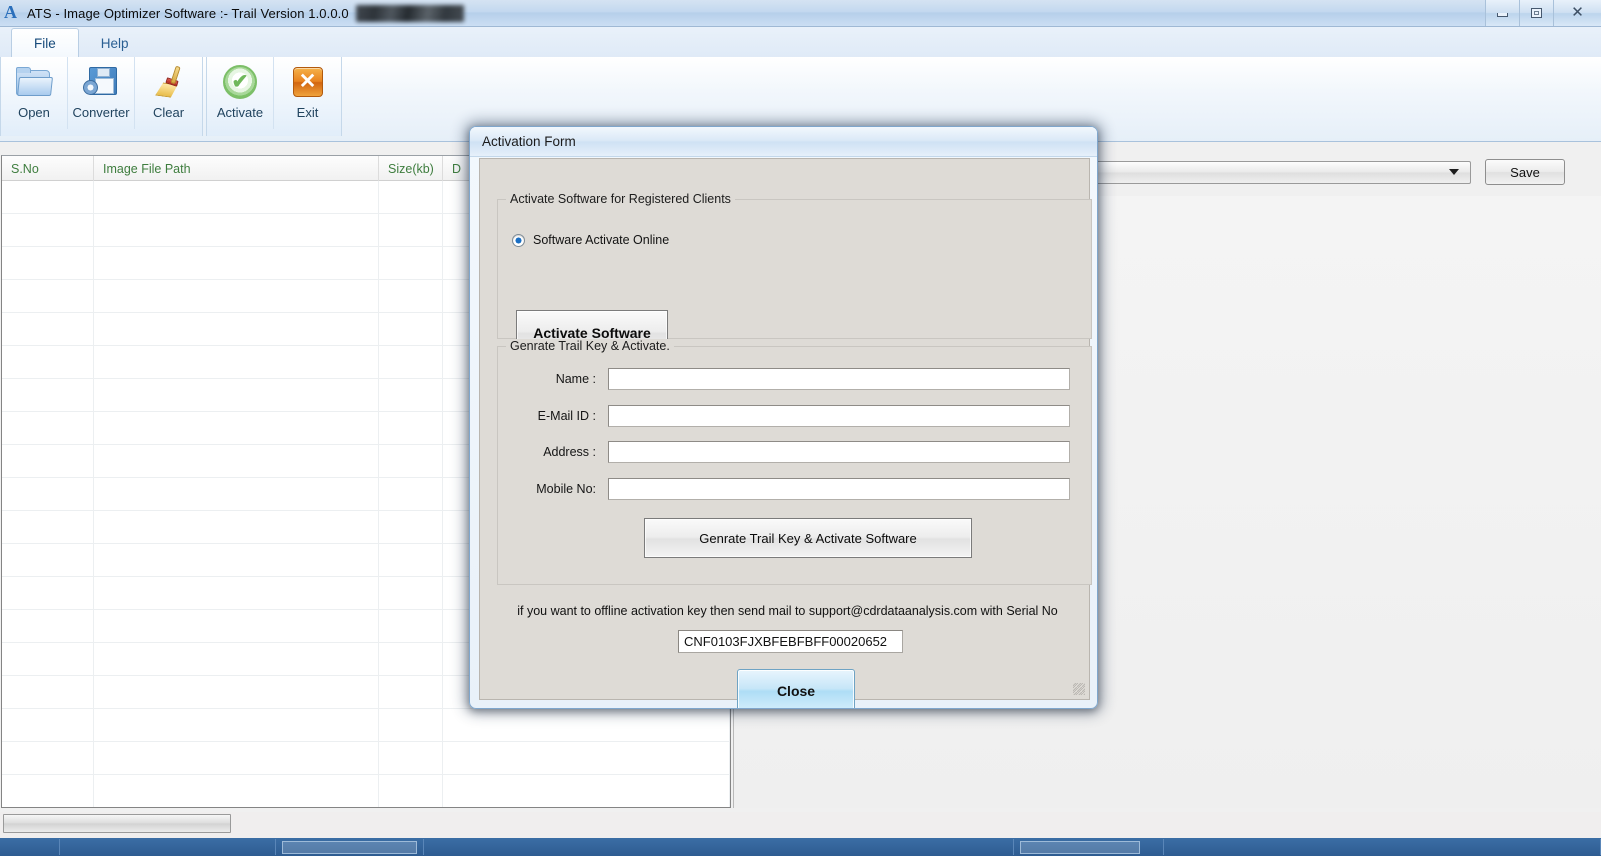 This screenshot has height=856, width=1601. What do you see at coordinates (115, 43) in the screenshot?
I see `tab-help: Help` at bounding box center [115, 43].